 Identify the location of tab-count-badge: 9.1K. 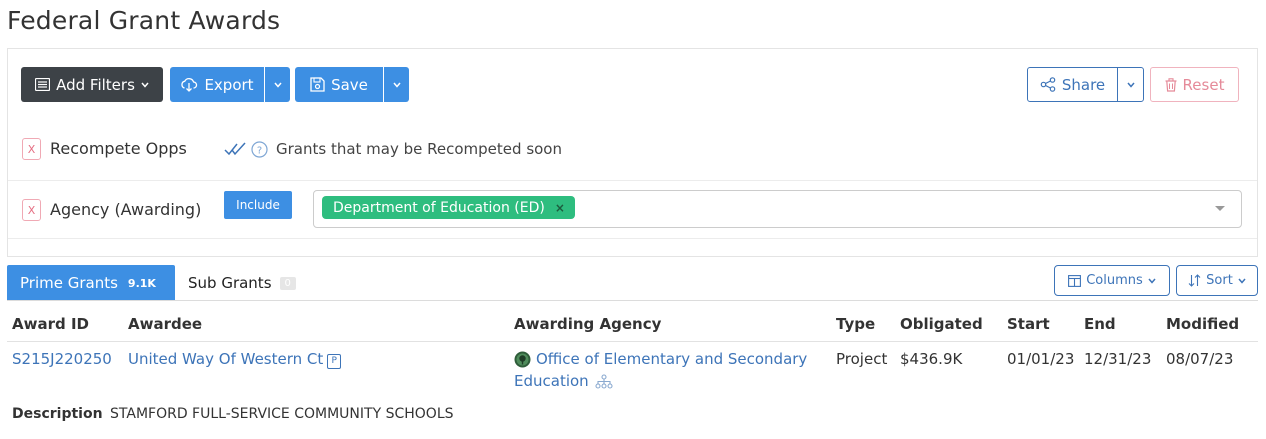
(141, 283).